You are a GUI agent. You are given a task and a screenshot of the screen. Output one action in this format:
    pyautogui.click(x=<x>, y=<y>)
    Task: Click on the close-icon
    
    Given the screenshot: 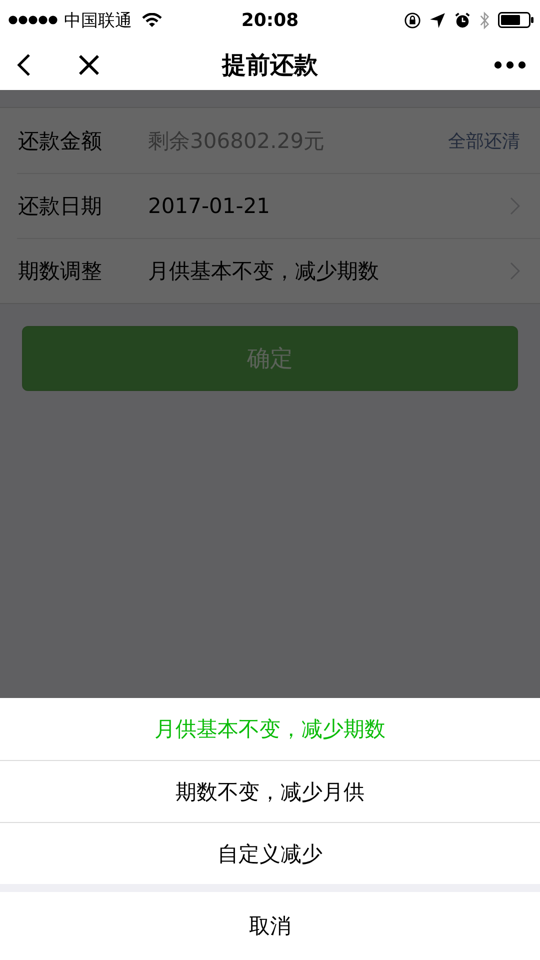 What is the action you would take?
    pyautogui.click(x=89, y=65)
    